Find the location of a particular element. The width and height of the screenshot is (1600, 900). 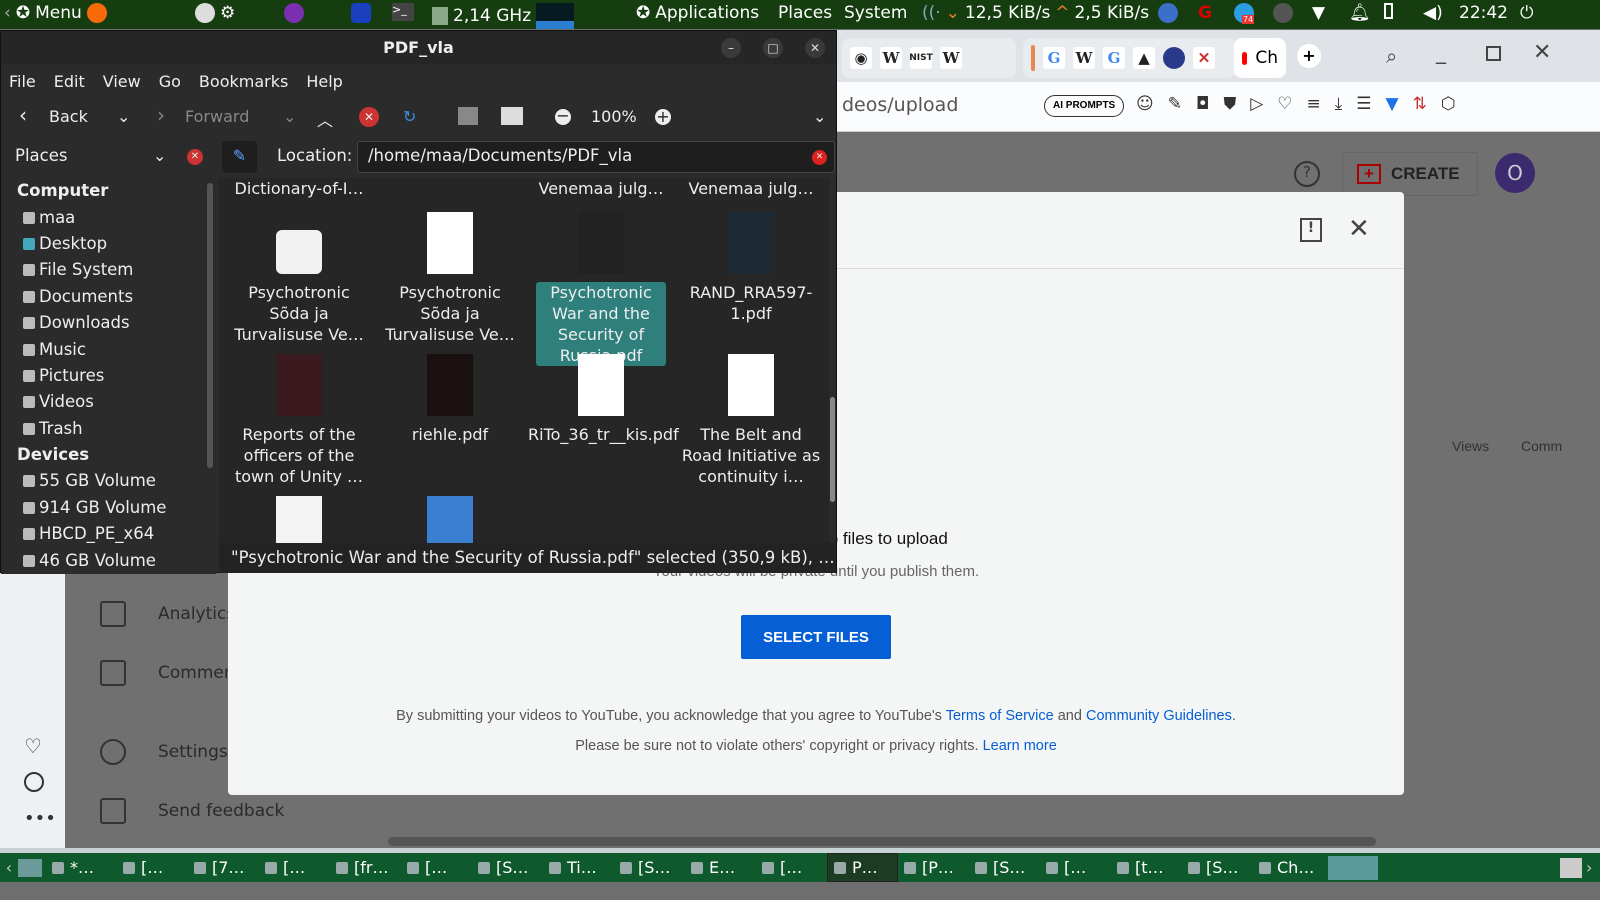

indicator-icon is located at coordinates (1283, 13).